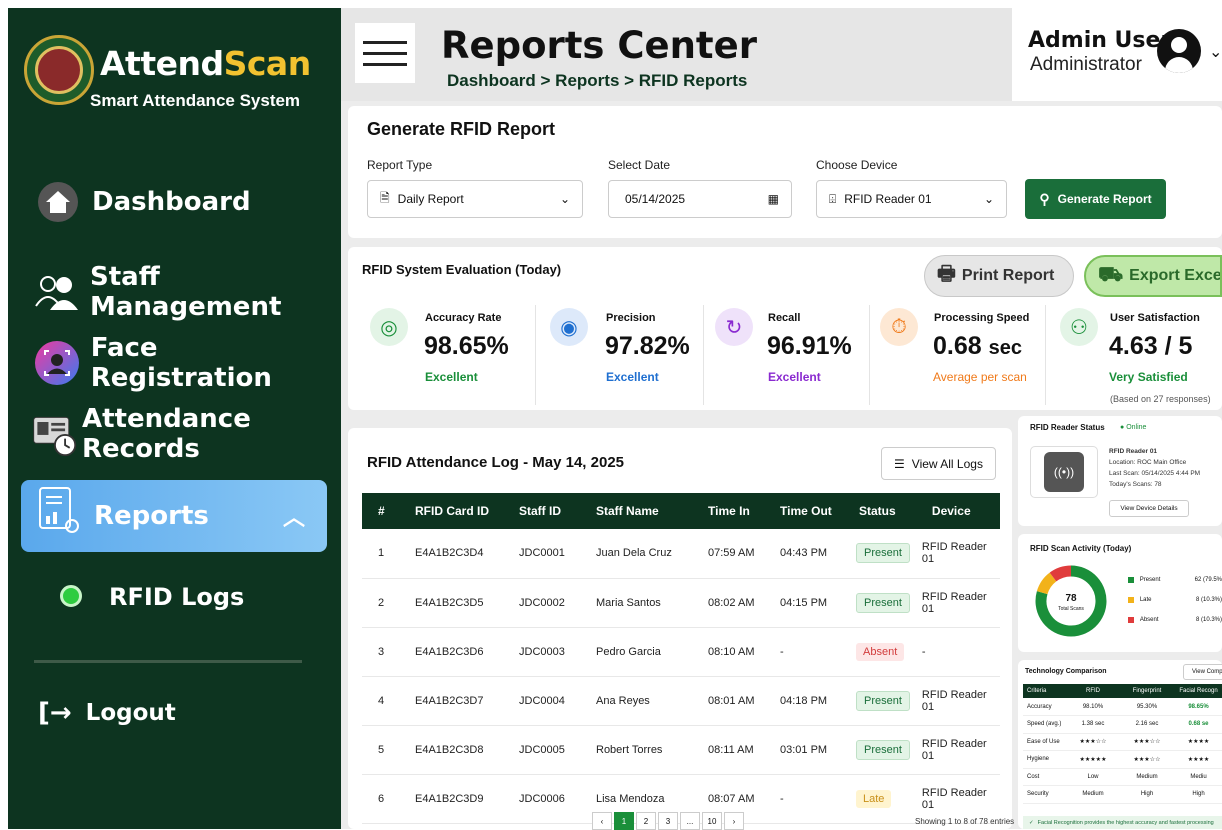 The width and height of the screenshot is (1222, 830). What do you see at coordinates (451, 750) in the screenshot?
I see `table-cell: E4A1B2C3D8` at bounding box center [451, 750].